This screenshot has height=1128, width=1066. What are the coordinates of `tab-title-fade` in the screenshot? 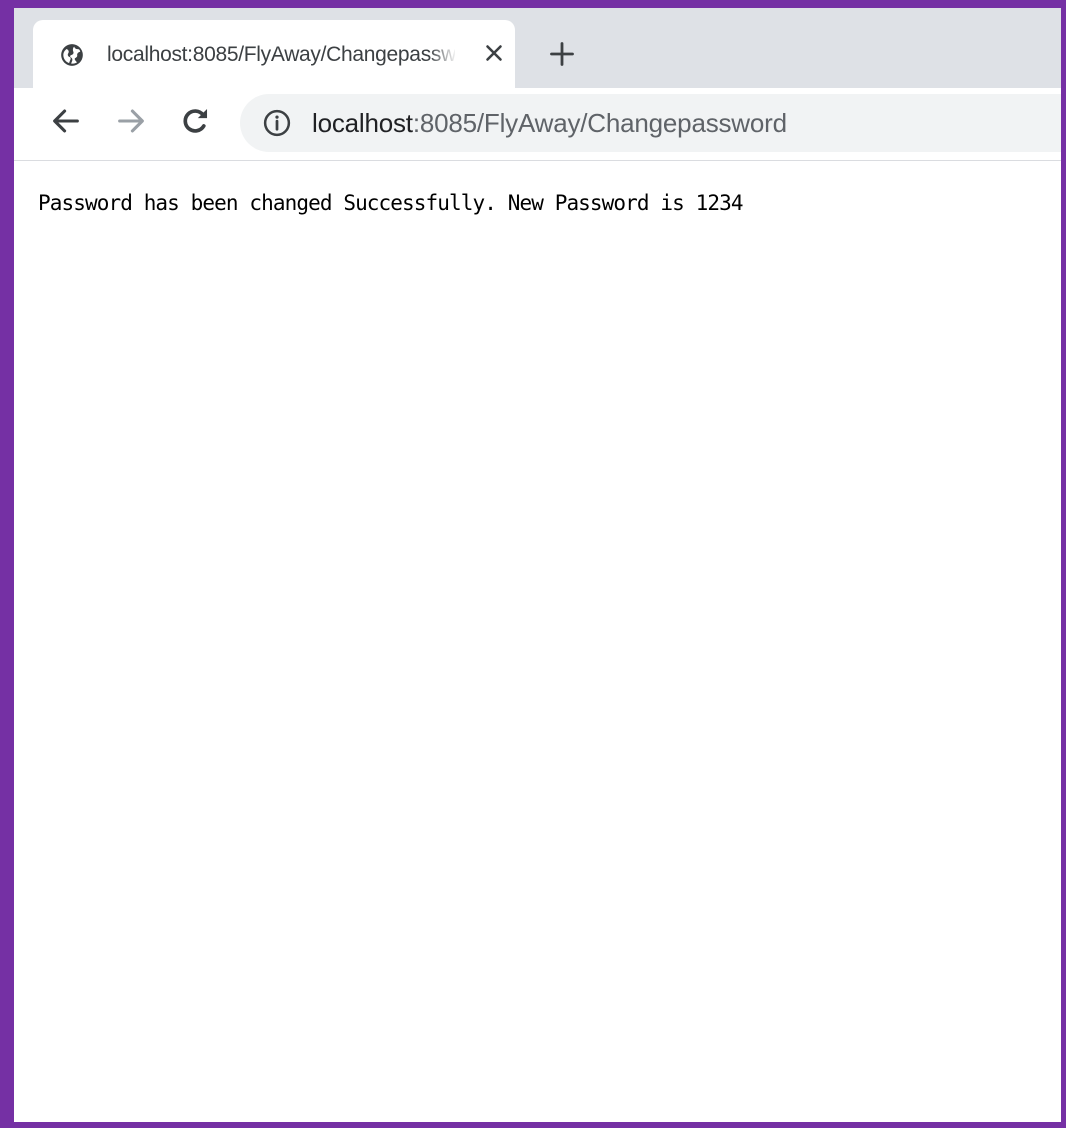 It's located at (443, 55).